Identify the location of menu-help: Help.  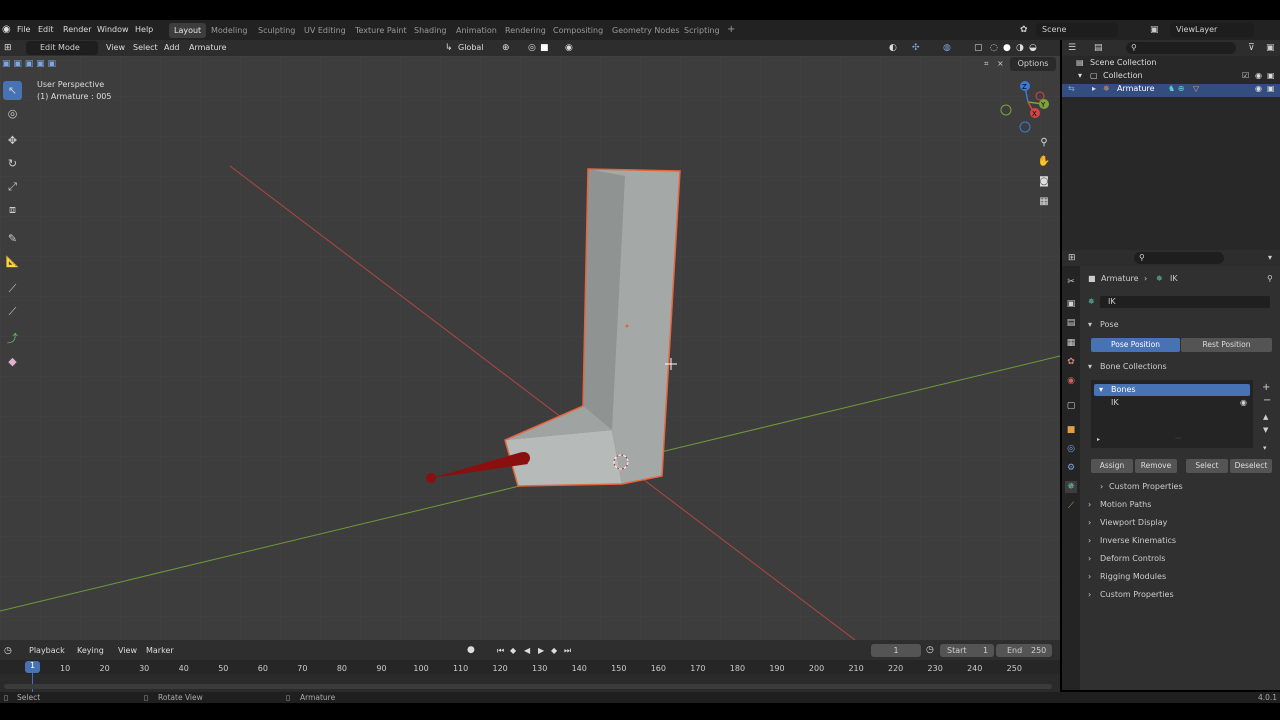
(144, 29).